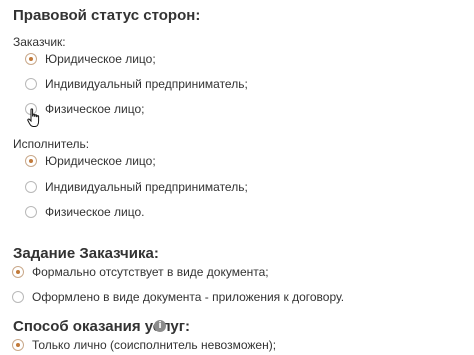 The width and height of the screenshot is (474, 355). I want to click on executor-option-individual-entrepreneur: Индивидуальный предприниматель;, so click(136, 187).